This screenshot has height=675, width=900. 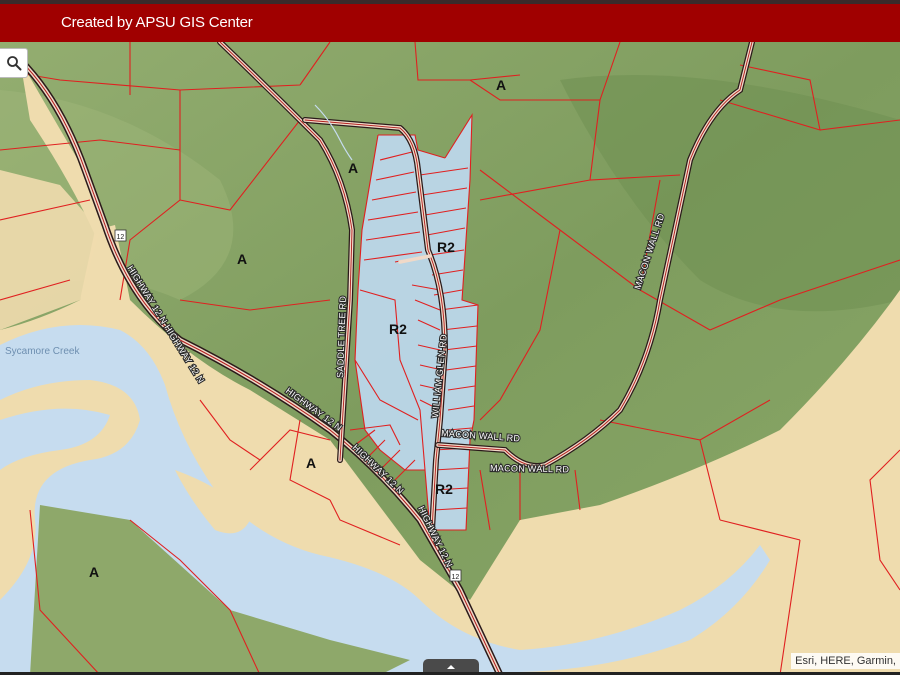 What do you see at coordinates (157, 22) in the screenshot?
I see `app-title: Created by APSU GIS Center` at bounding box center [157, 22].